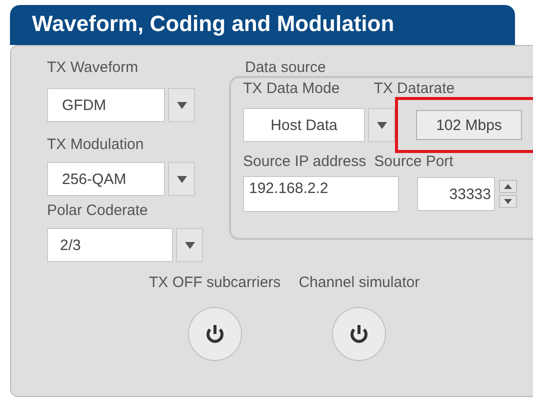  Describe the element at coordinates (414, 88) in the screenshot. I see `field-label: TX Datarate` at that location.